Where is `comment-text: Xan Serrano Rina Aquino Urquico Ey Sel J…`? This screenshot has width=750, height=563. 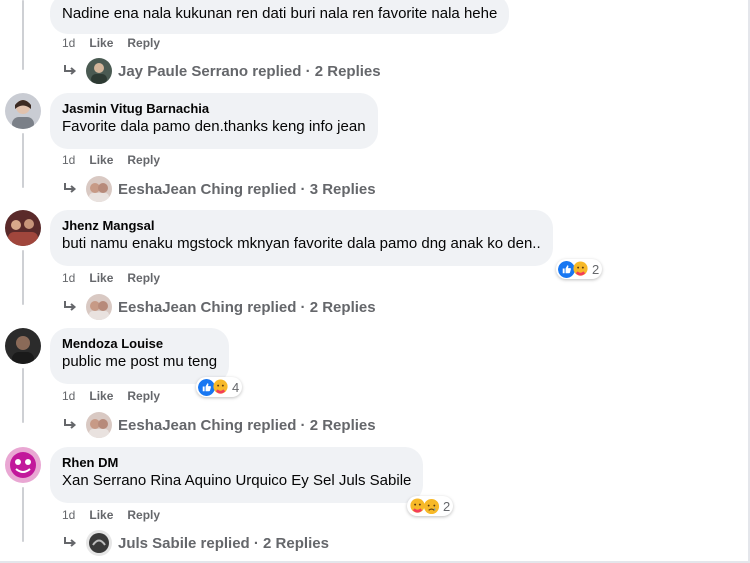
comment-text: Xan Serrano Rina Aquino Urquico Ey Sel J… is located at coordinates (237, 480).